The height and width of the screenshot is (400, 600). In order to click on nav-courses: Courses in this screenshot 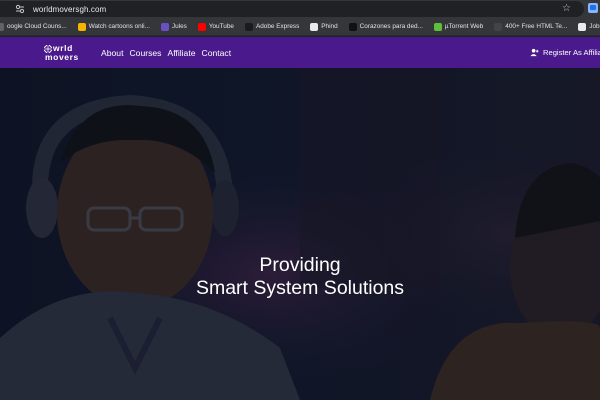, I will do `click(145, 53)`.